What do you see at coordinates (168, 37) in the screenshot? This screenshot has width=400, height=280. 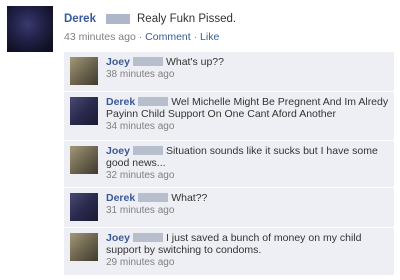 I see `comment-link: Comment` at bounding box center [168, 37].